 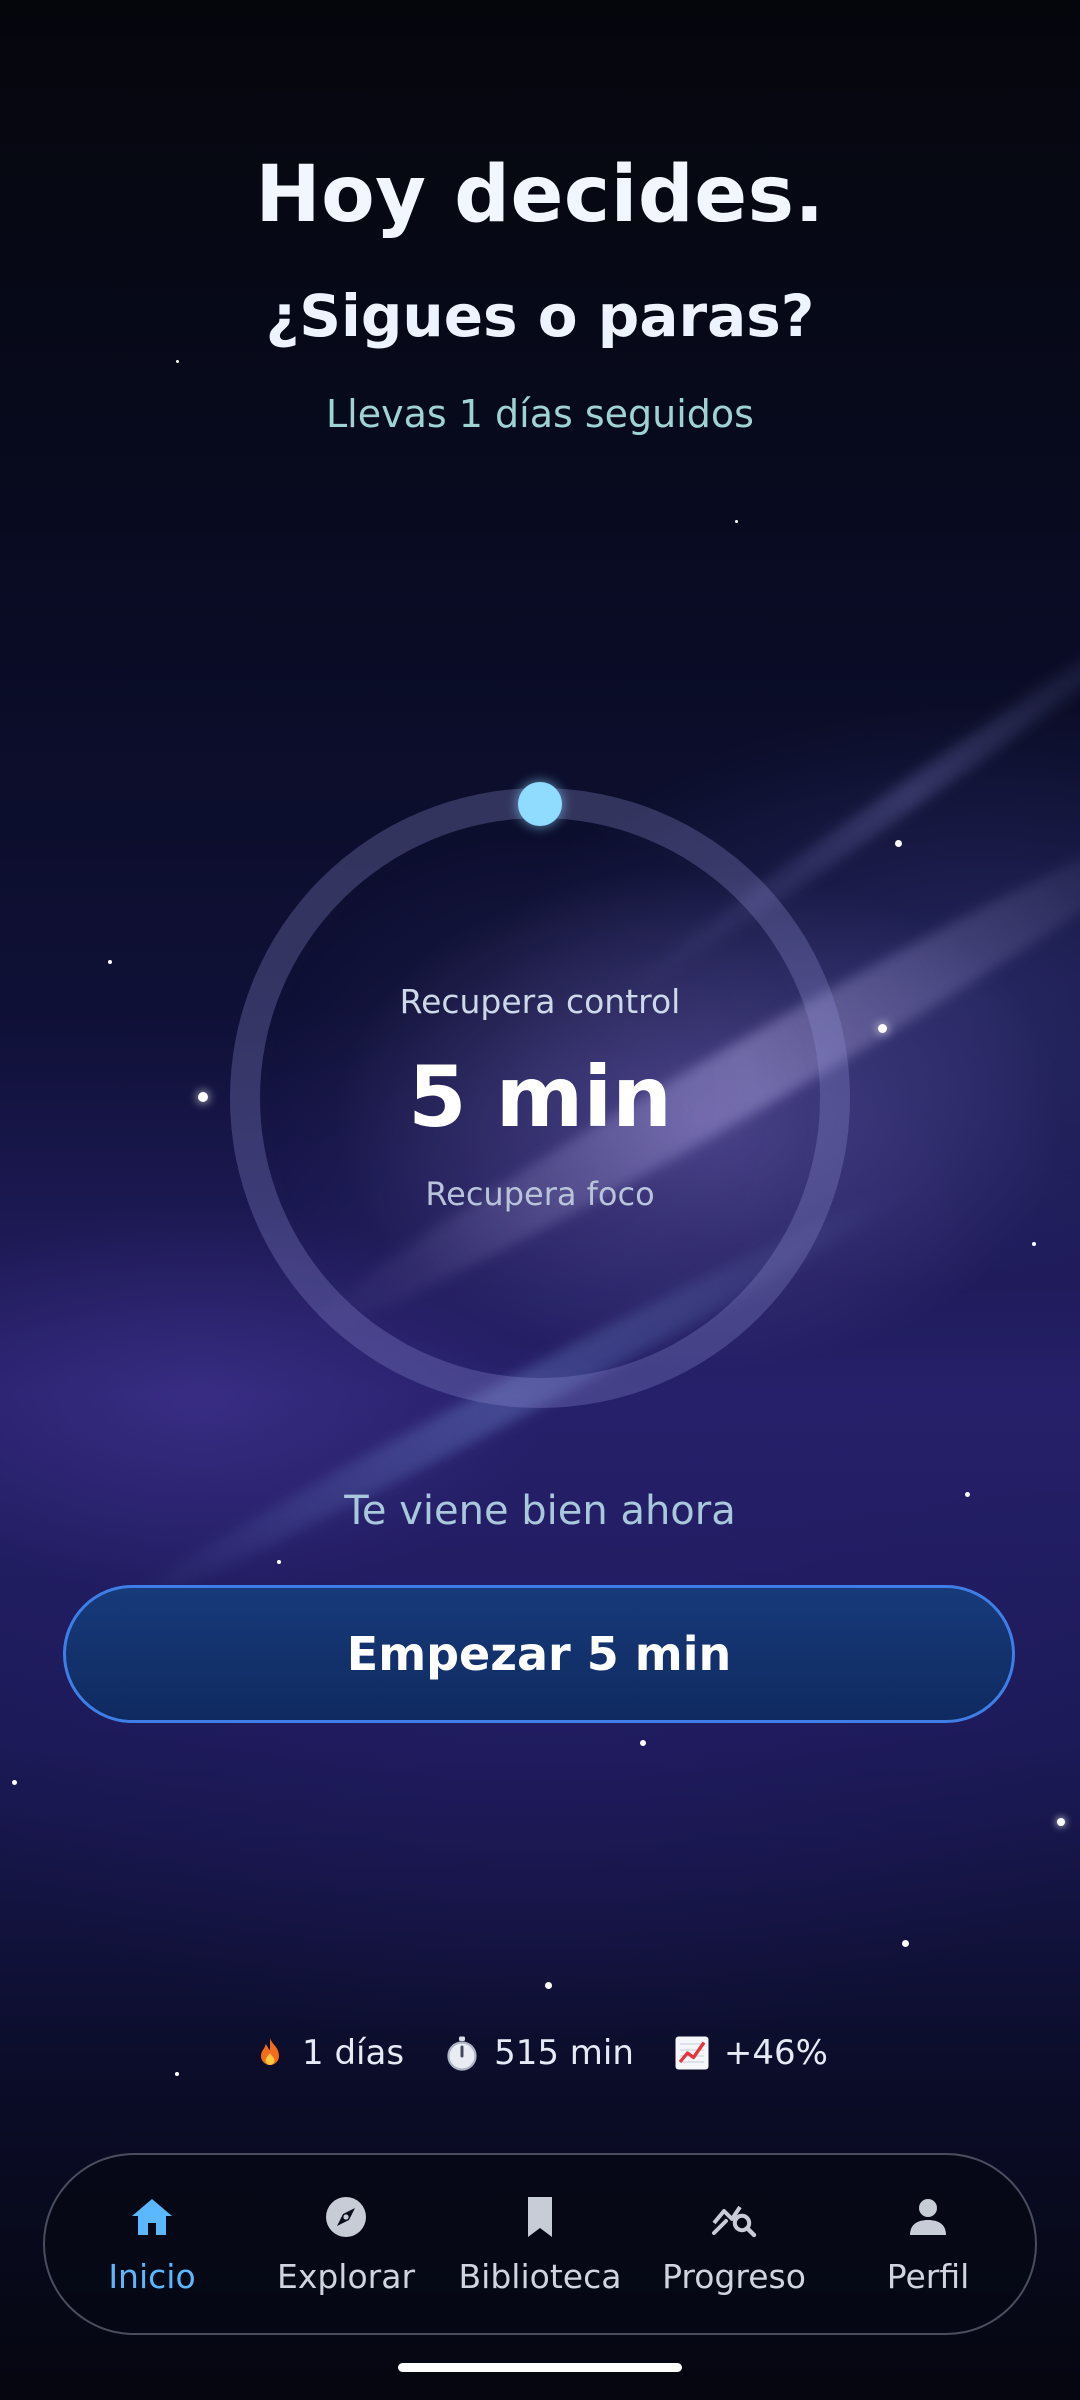 I want to click on streak-text: Llevas 1 días seguidos, so click(x=540, y=414).